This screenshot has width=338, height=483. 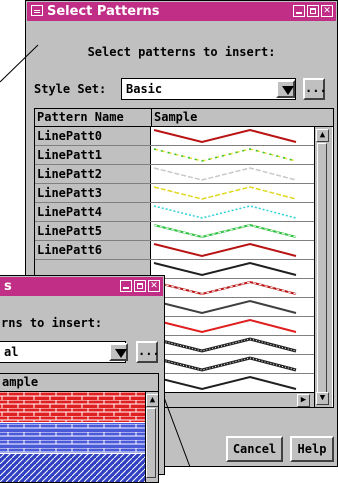 I want to click on fill-window-title: s, so click(x=8, y=286).